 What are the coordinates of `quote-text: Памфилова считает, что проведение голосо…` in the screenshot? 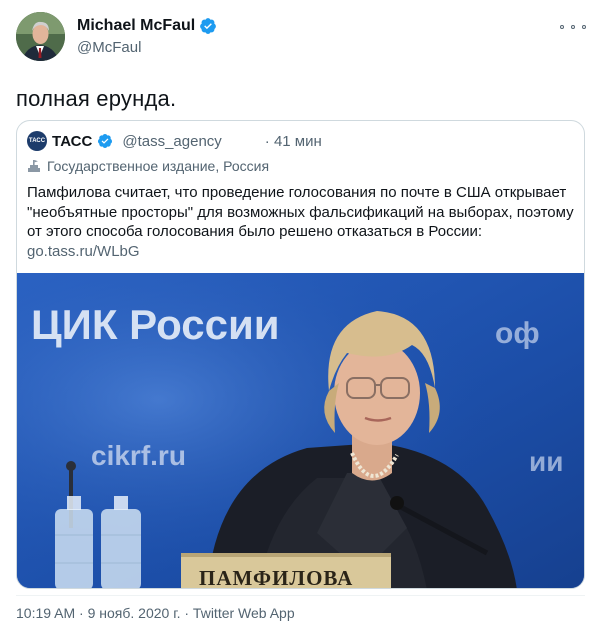 It's located at (302, 222).